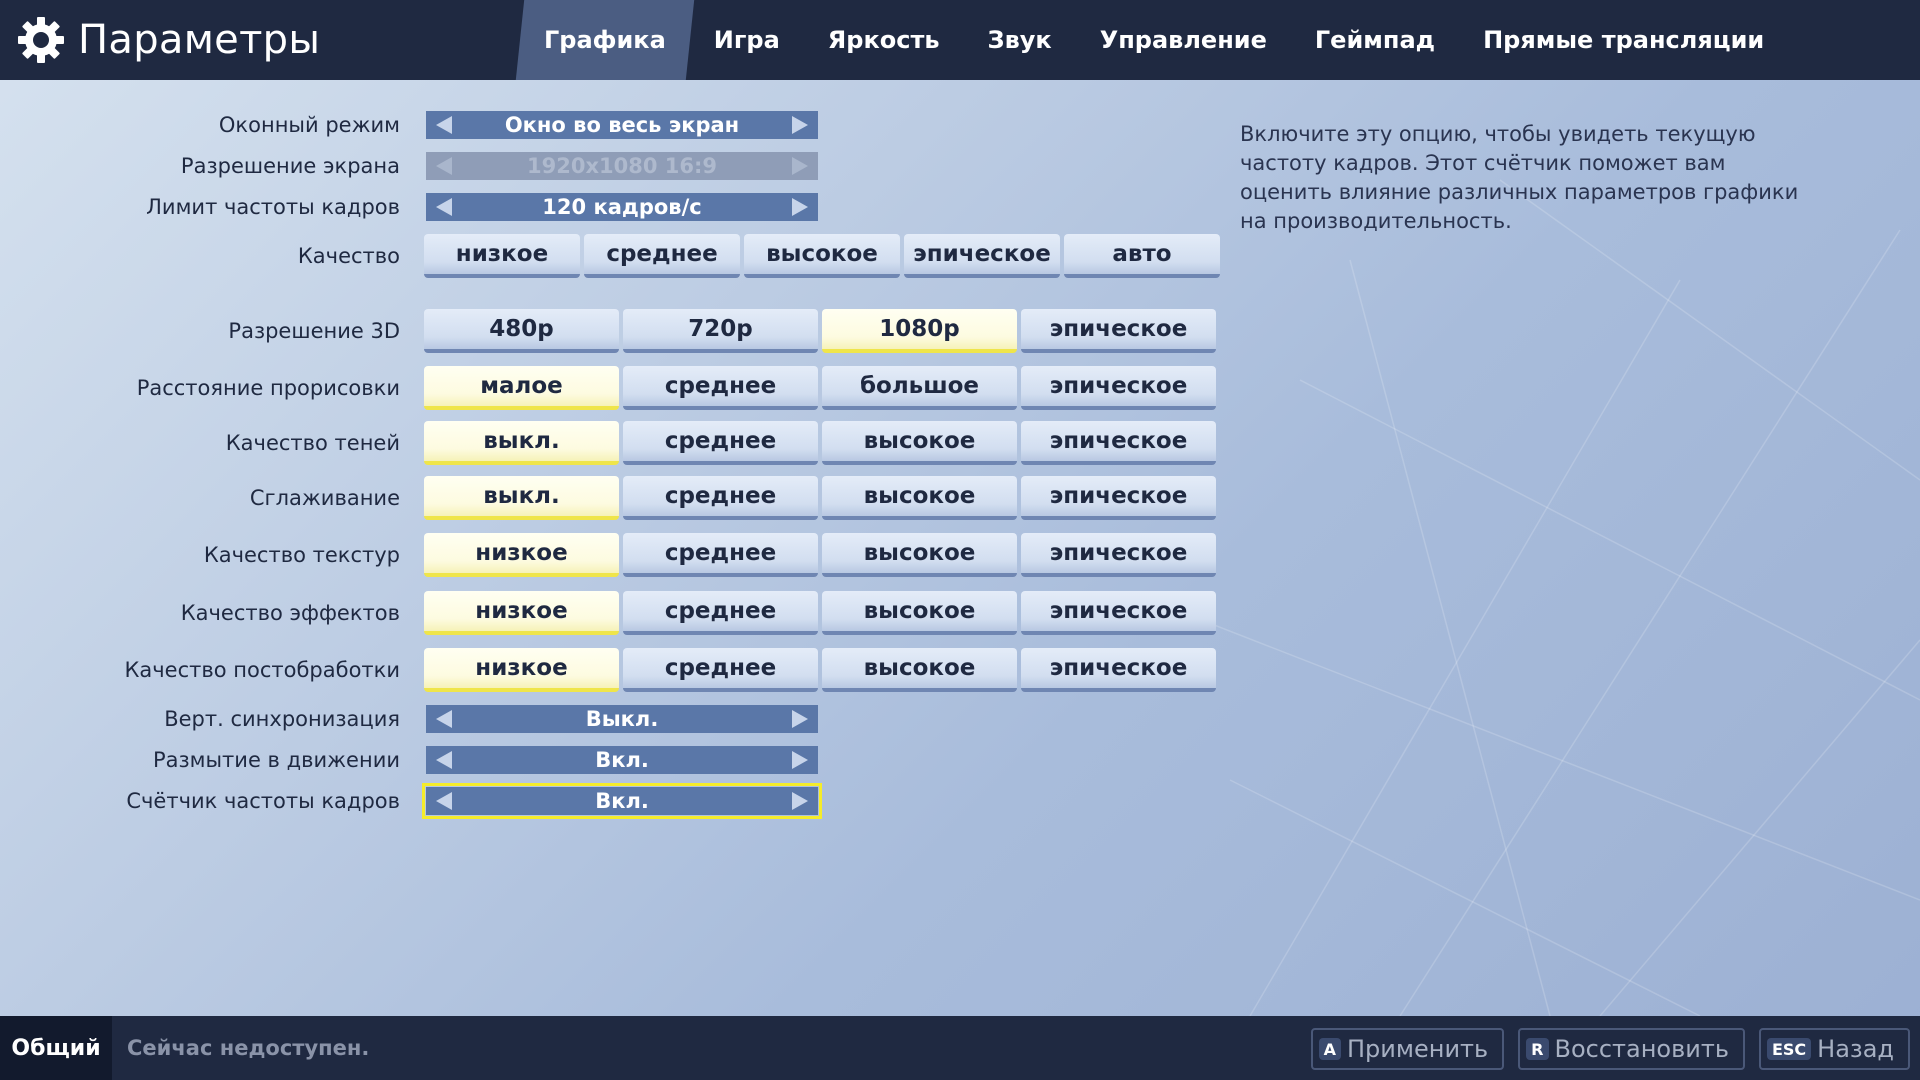  I want to click on selector-value: Выкл., so click(622, 719).